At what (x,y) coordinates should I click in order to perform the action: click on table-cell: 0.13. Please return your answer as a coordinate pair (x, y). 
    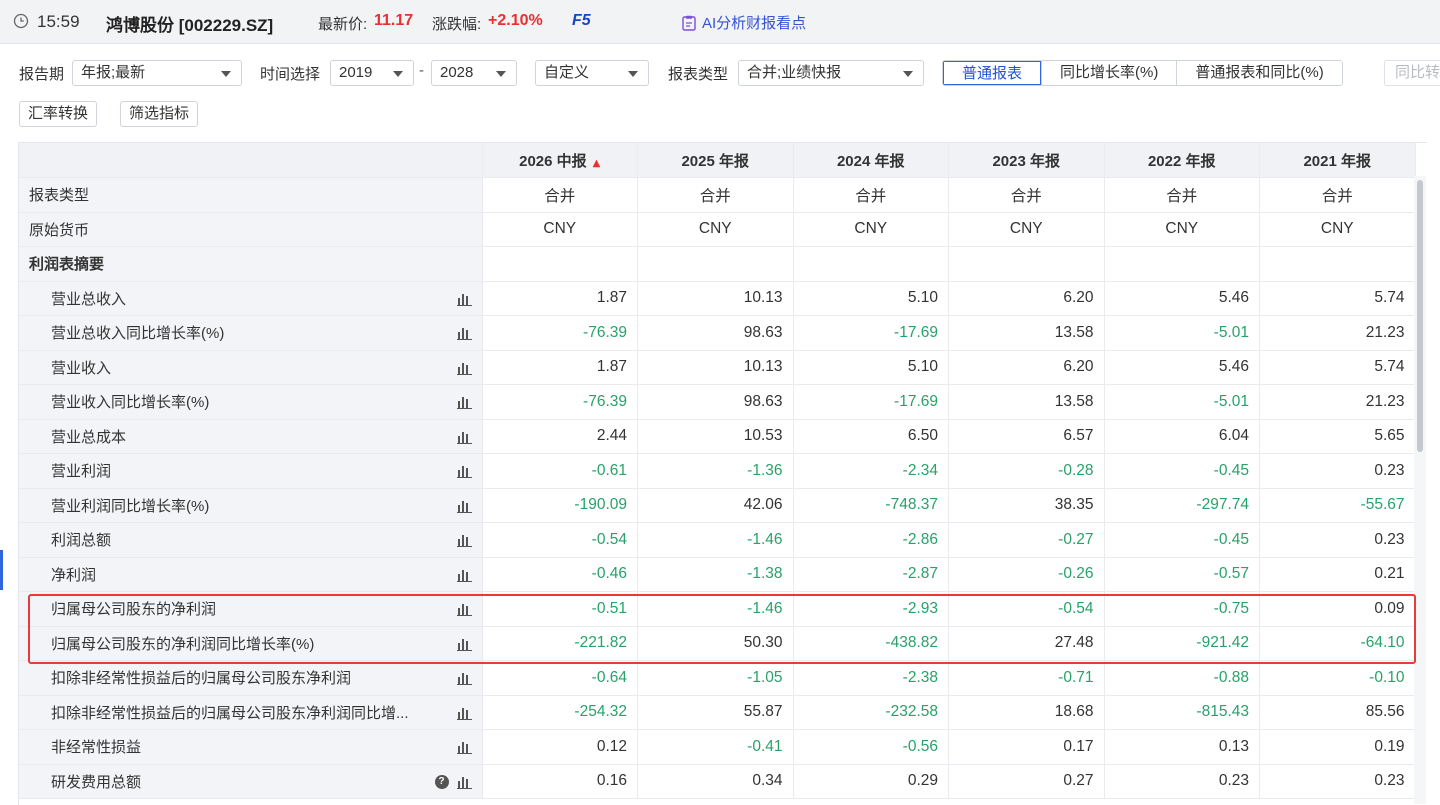
    Looking at the image, I should click on (1182, 747).